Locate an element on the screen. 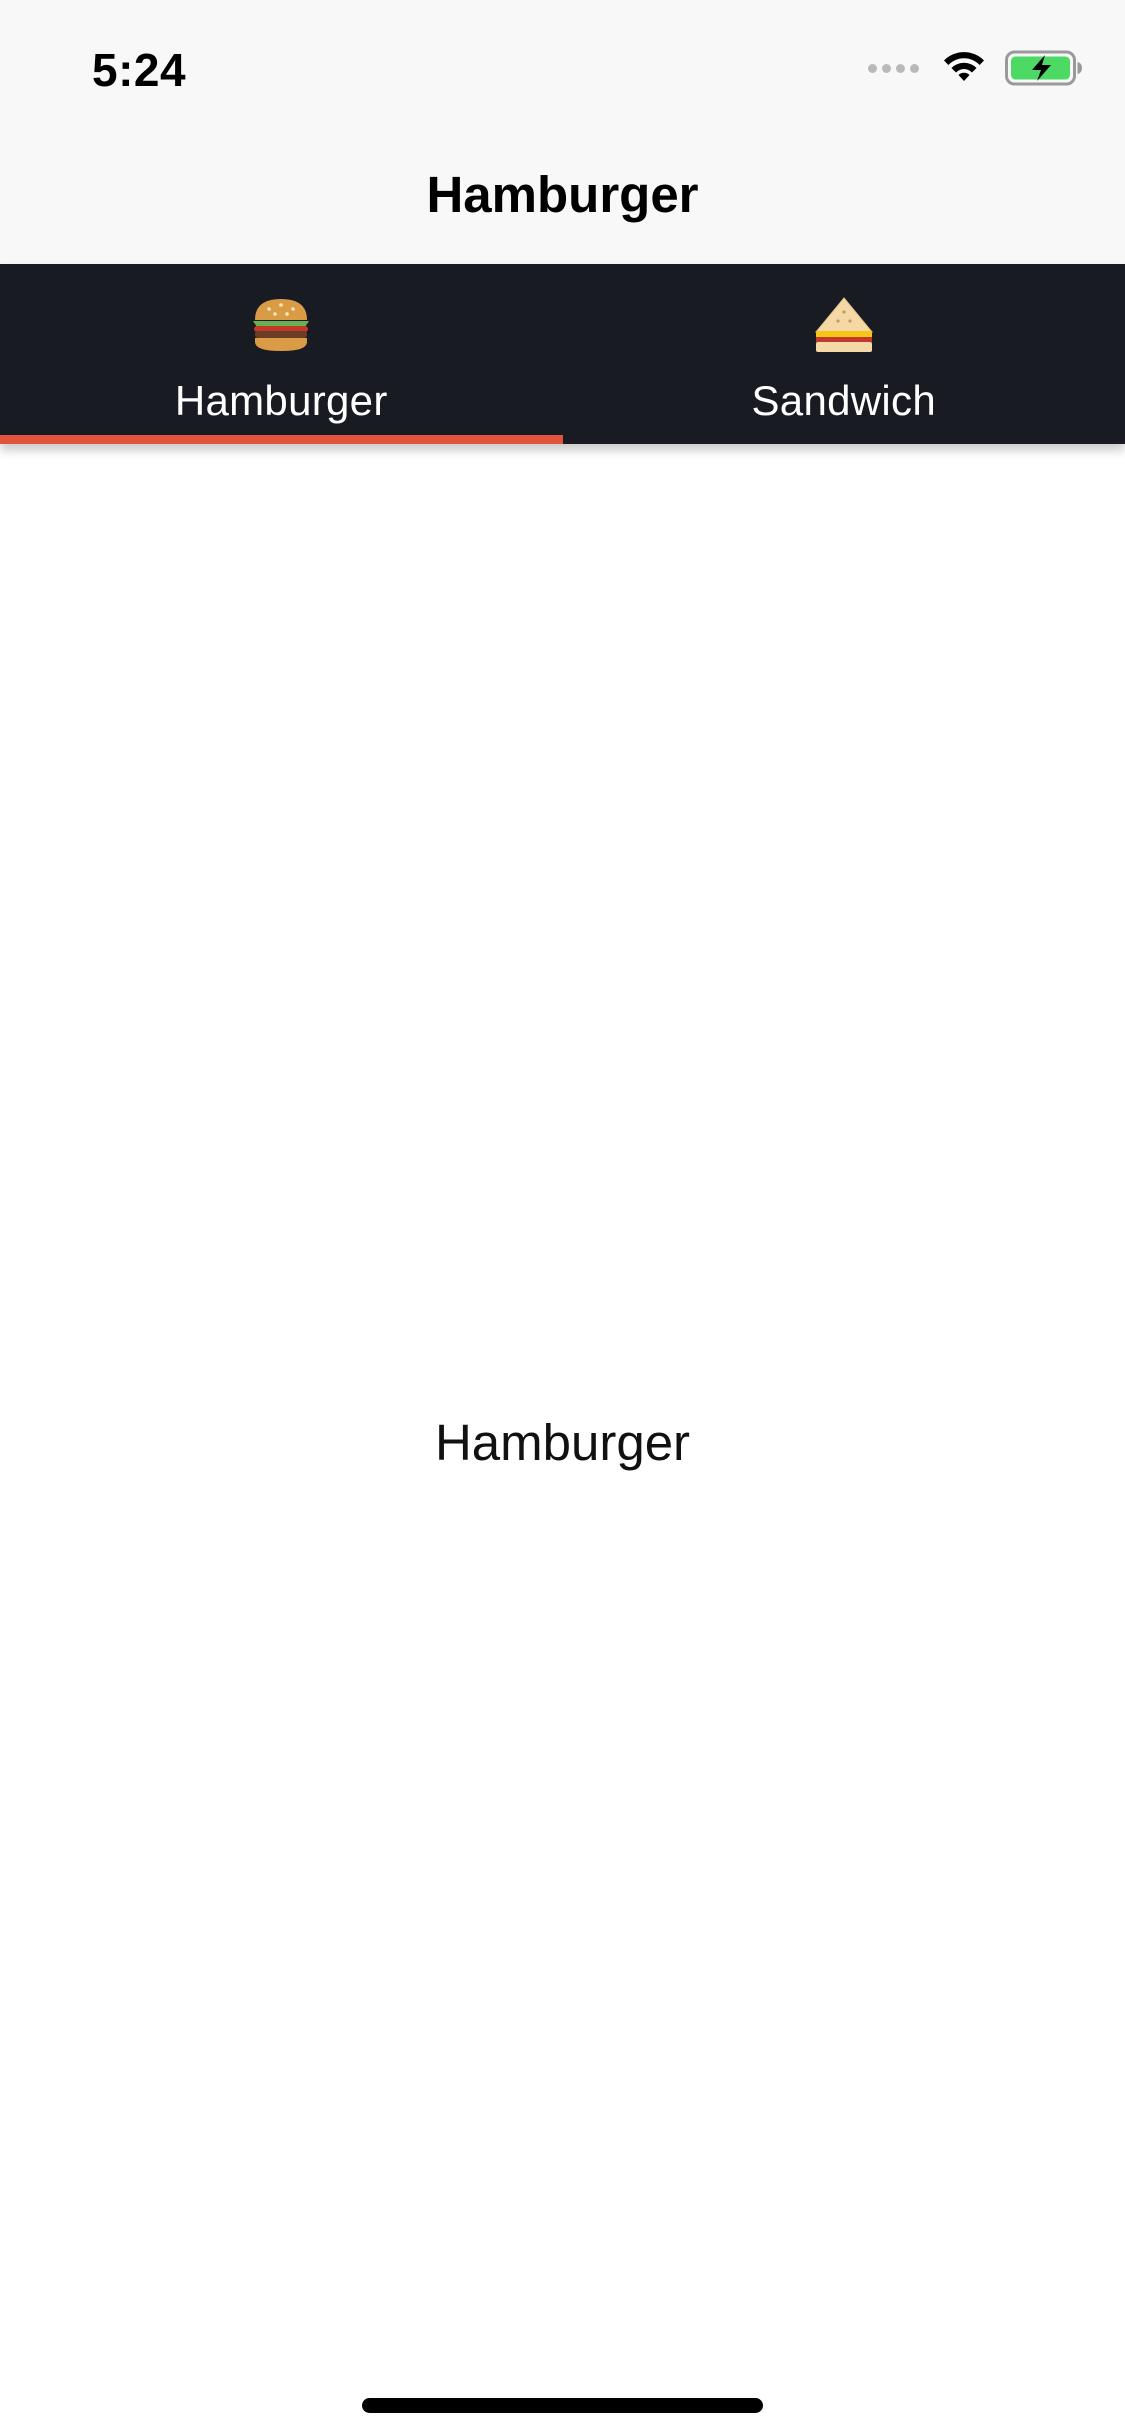 The height and width of the screenshot is (2436, 1125). tab-bar: Hamburger Sandwich is located at coordinates (562, 354).